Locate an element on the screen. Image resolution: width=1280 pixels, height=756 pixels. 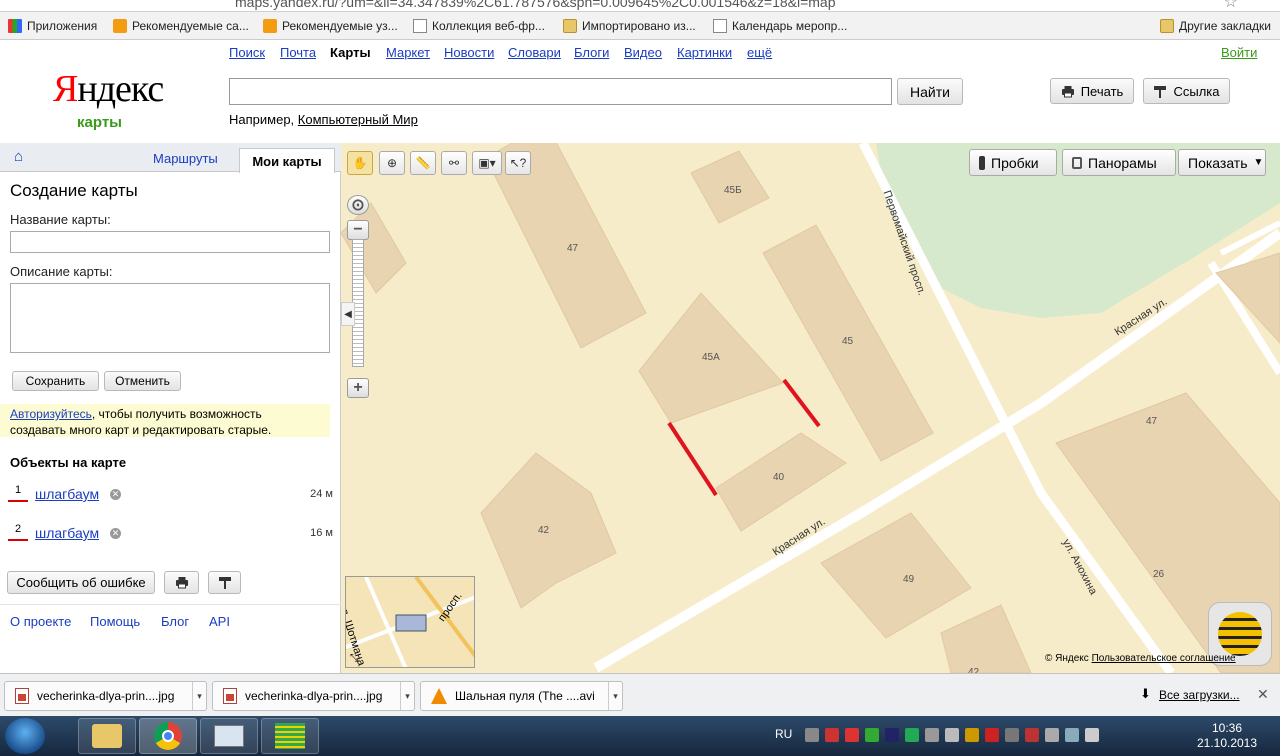
zoom-in-button: + is located at coordinates (358, 388).